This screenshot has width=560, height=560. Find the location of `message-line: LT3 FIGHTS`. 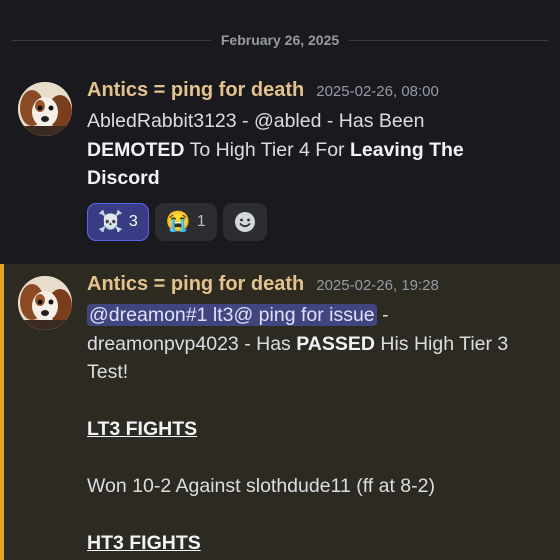

message-line: LT3 FIGHTS is located at coordinates (317, 429).